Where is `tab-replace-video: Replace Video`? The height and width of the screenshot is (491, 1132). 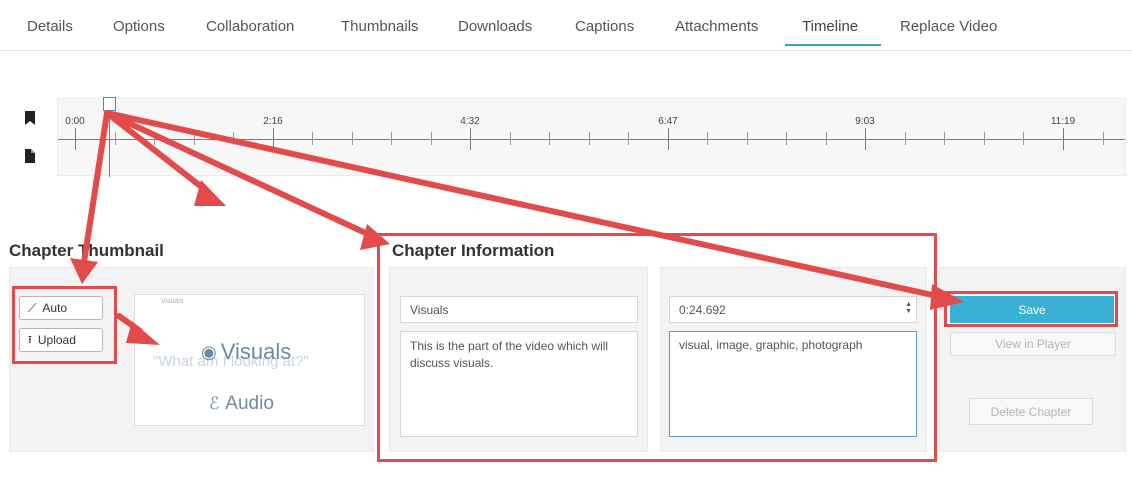 tab-replace-video: Replace Video is located at coordinates (948, 26).